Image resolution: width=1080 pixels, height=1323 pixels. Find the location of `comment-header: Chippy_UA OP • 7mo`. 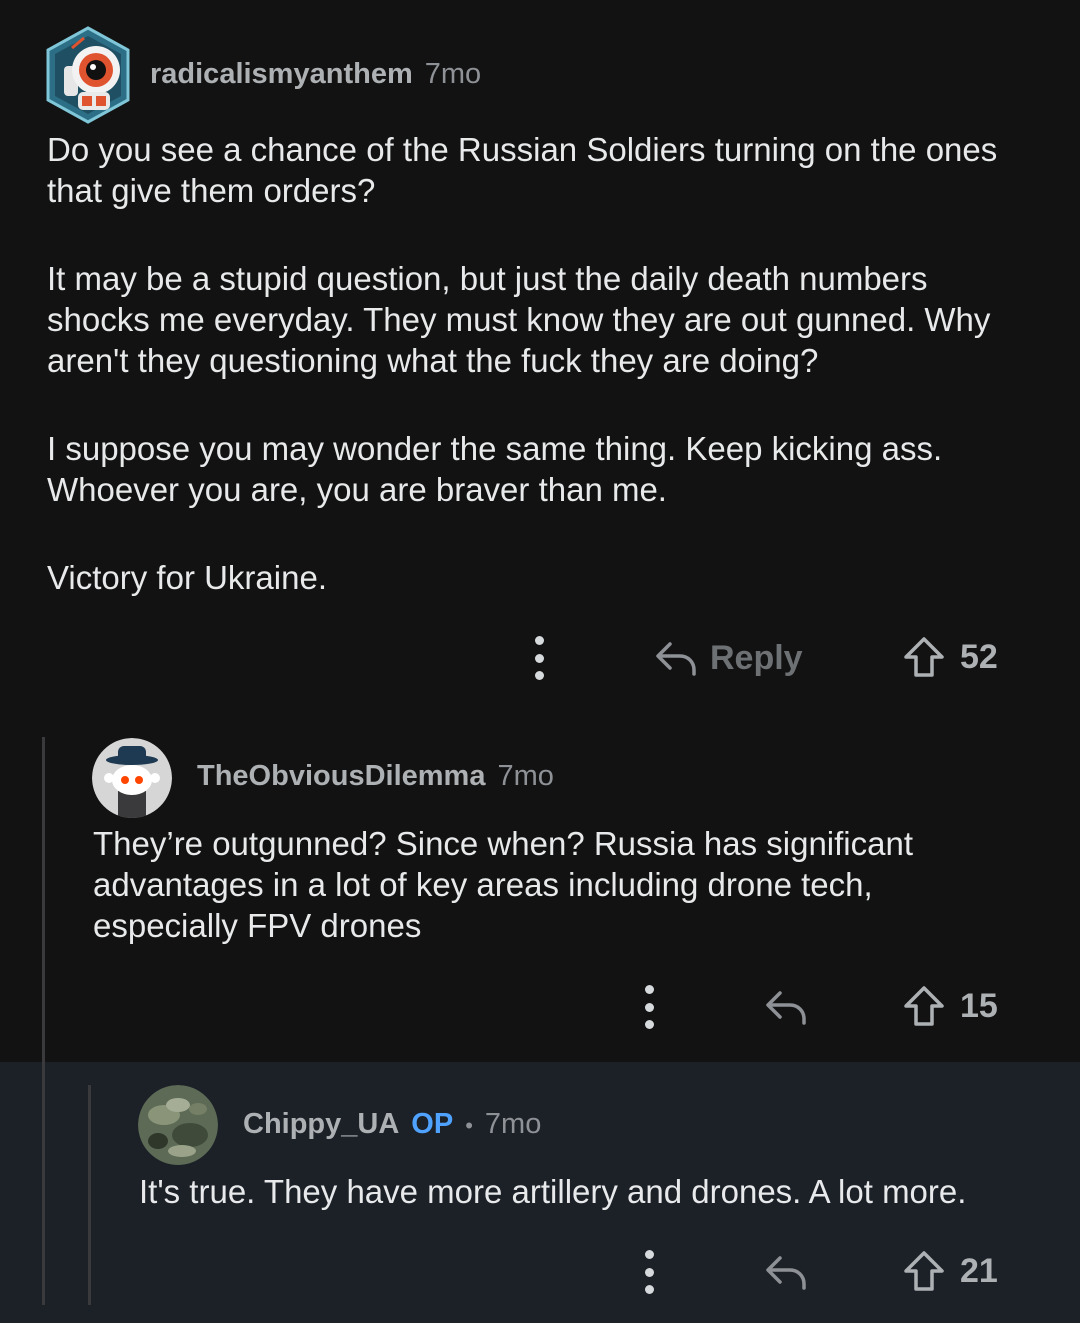

comment-header: Chippy_UA OP • 7mo is located at coordinates (392, 1124).